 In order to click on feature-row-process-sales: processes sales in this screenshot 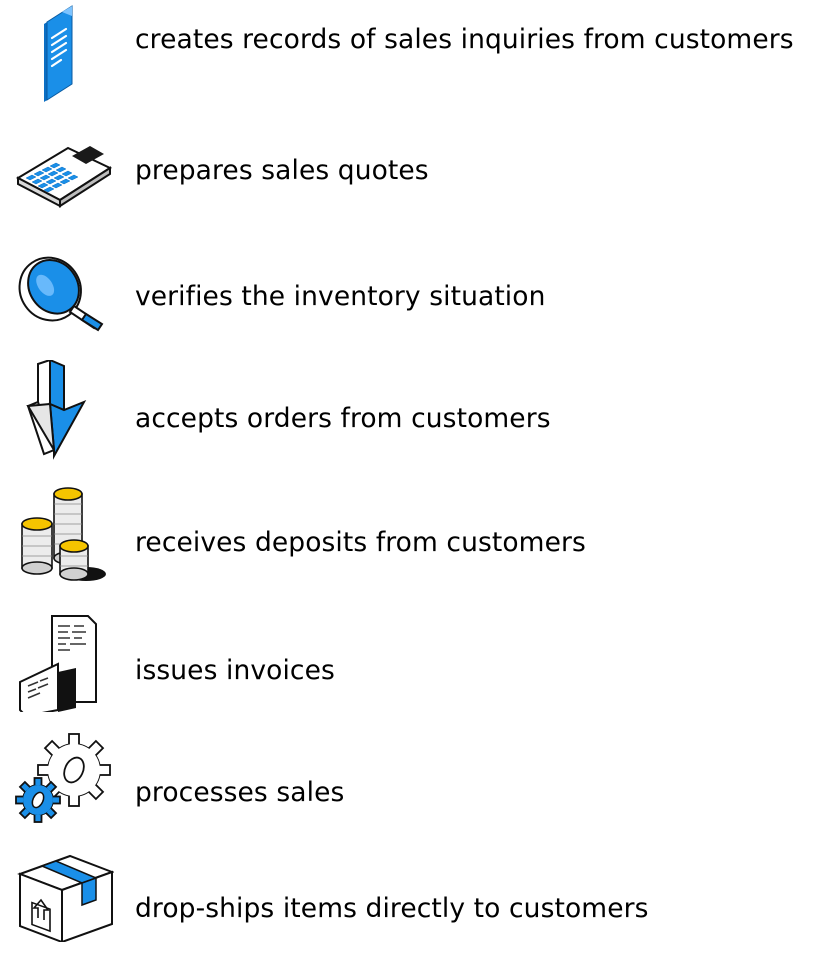, I will do `click(417, 781)`.